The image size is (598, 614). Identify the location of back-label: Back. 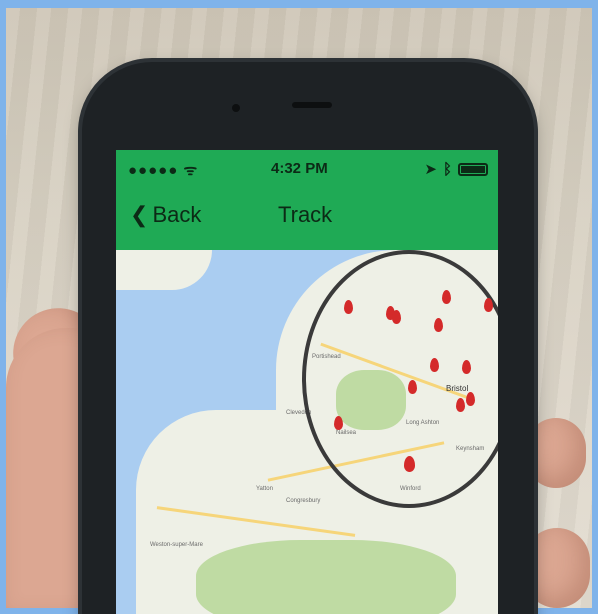
(177, 214).